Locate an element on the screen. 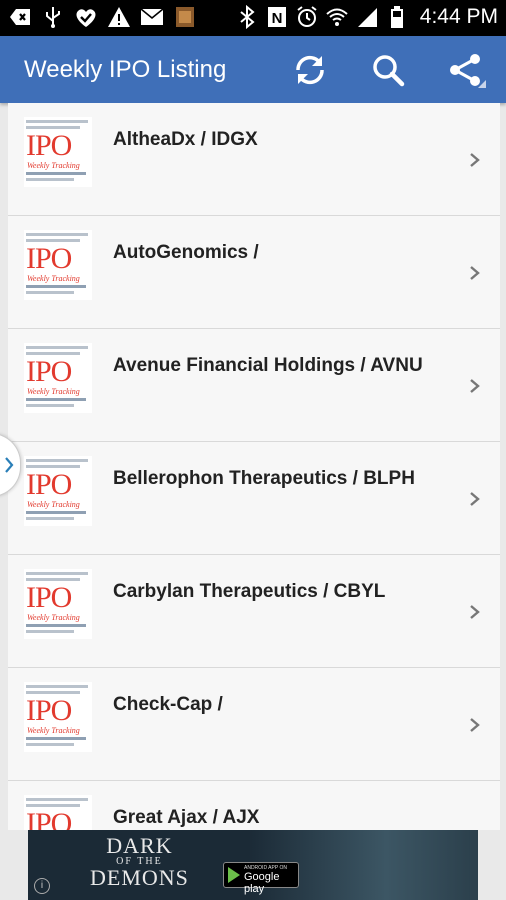 The width and height of the screenshot is (506, 900). listing-title: Carbylan Therapeutics / CBYL is located at coordinates (249, 591).